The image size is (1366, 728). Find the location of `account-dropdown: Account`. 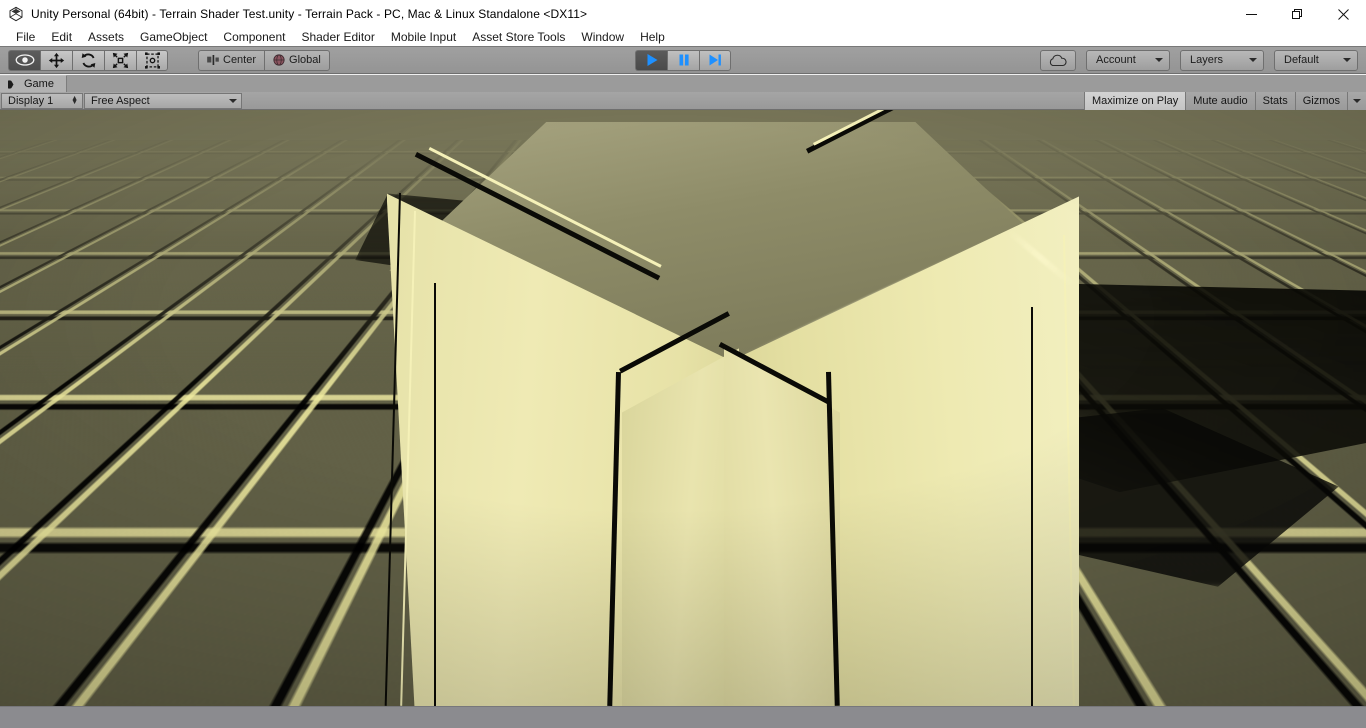

account-dropdown: Account is located at coordinates (1128, 60).